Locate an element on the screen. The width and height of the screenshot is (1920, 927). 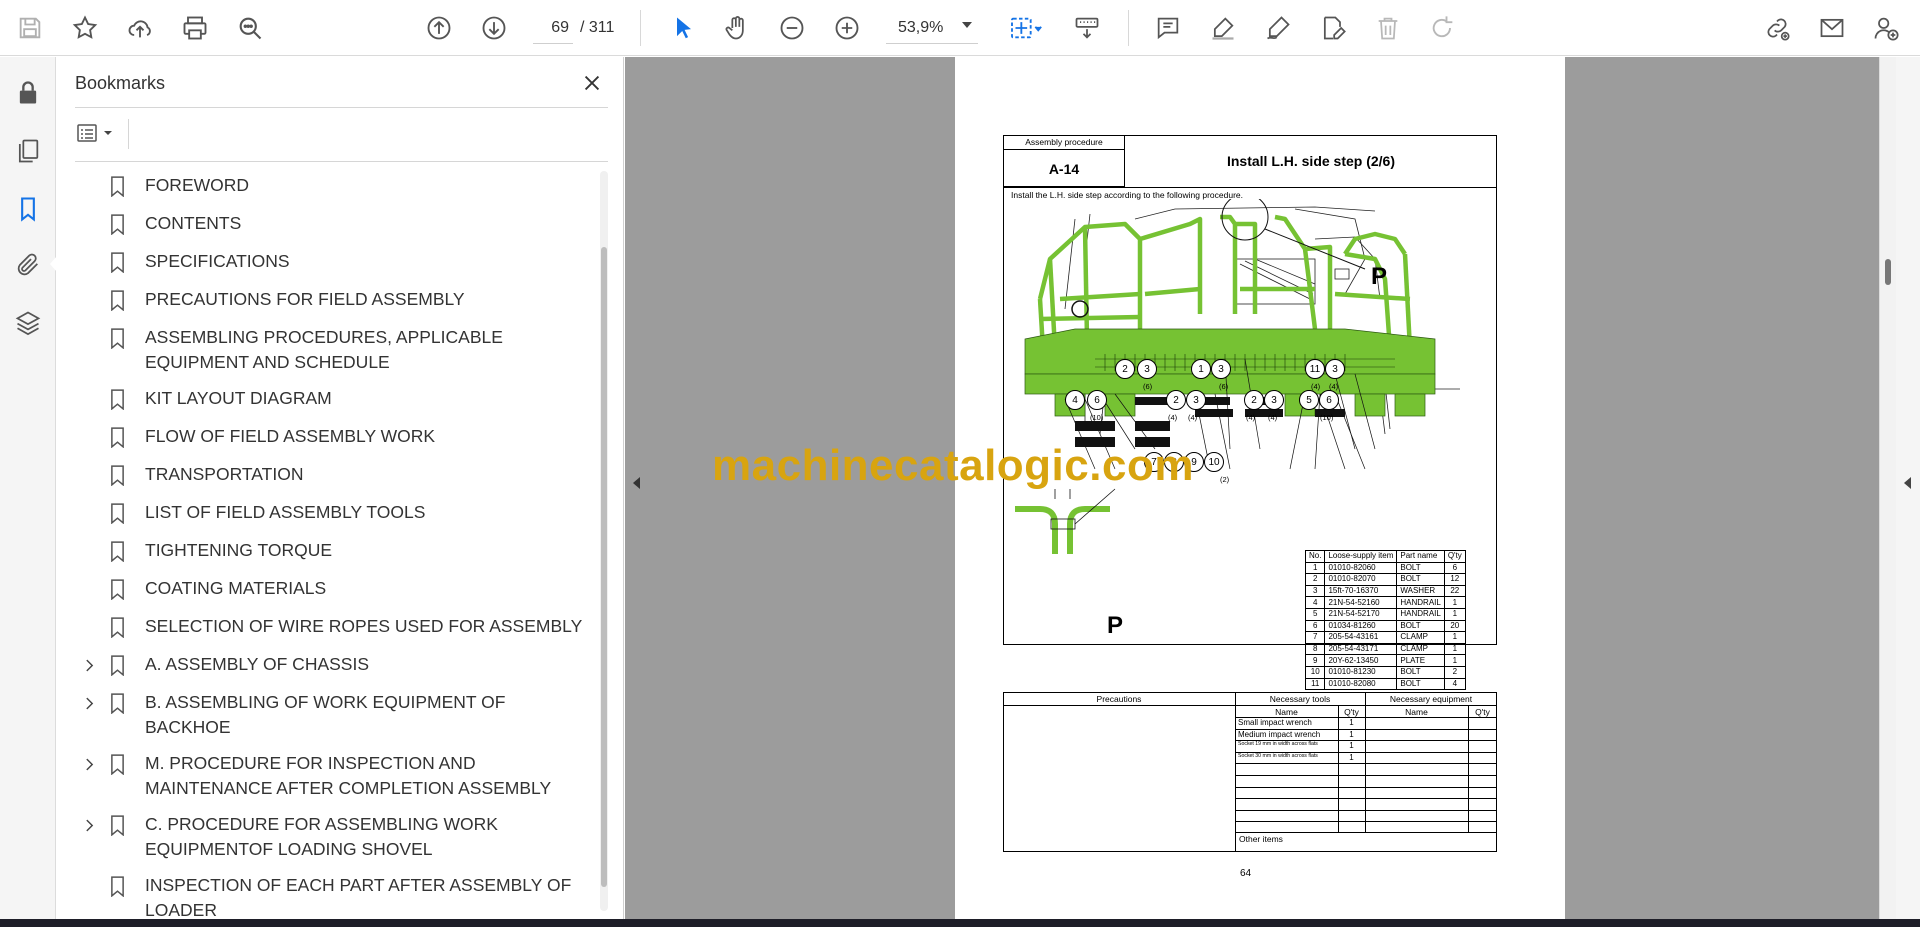
previous-page-icon is located at coordinates (439, 28).